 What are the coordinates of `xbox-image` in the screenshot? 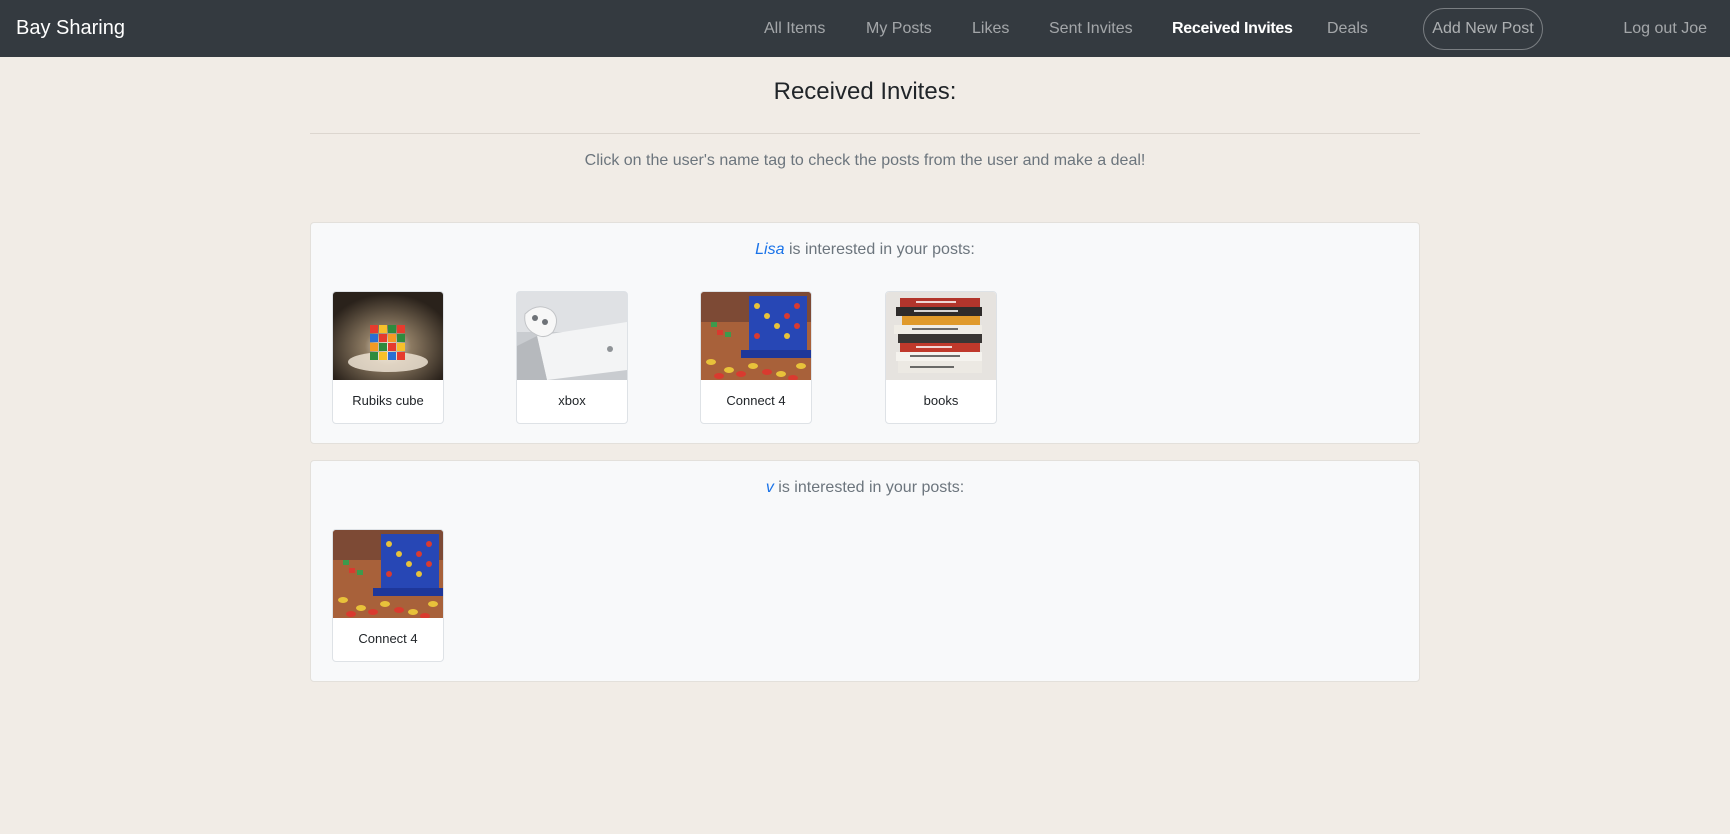 It's located at (572, 336).